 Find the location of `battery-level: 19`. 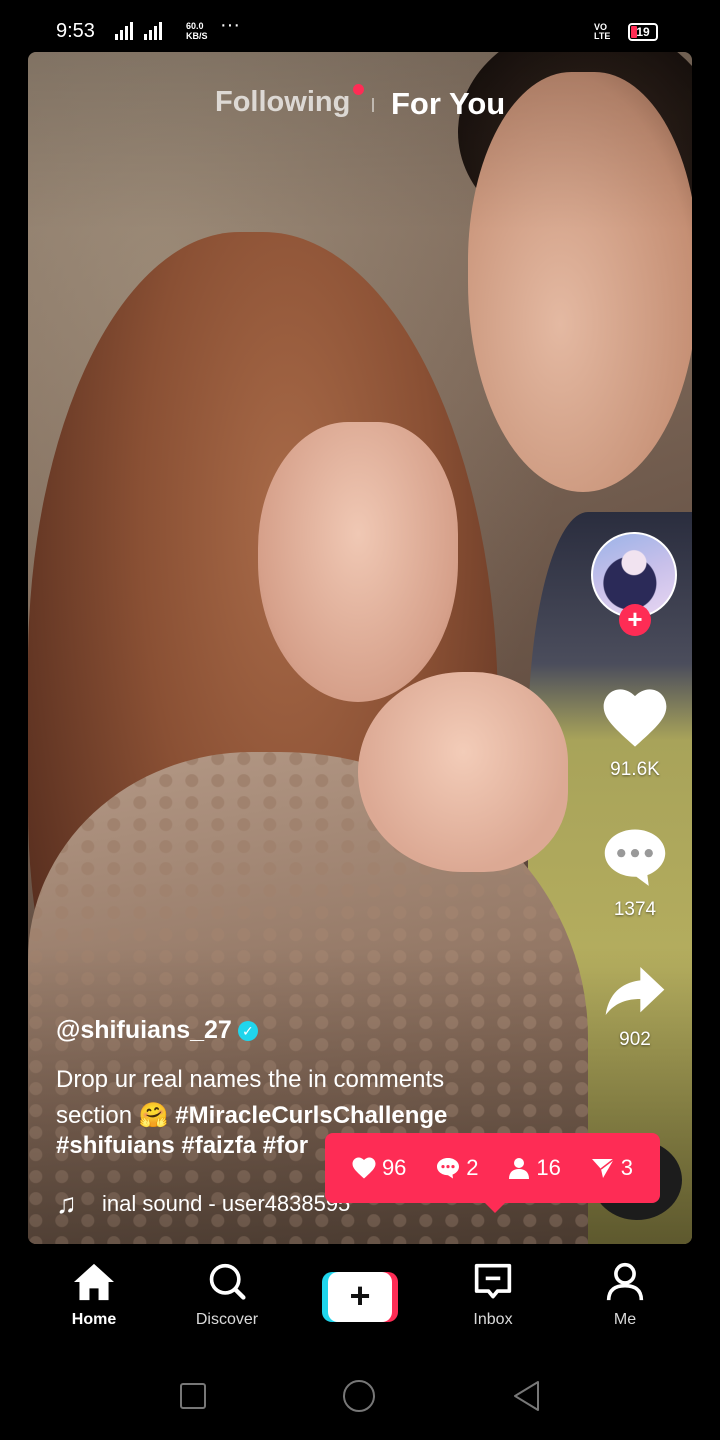

battery-level: 19 is located at coordinates (643, 32).